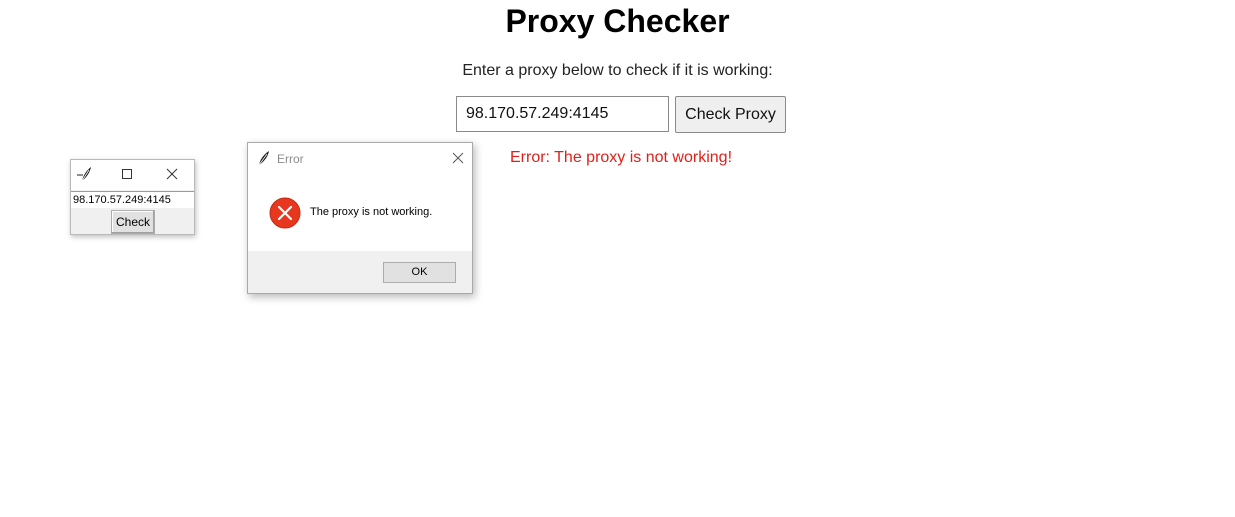 Image resolution: width=1235 pixels, height=517 pixels. What do you see at coordinates (360, 272) in the screenshot?
I see `dialog-footer: OK` at bounding box center [360, 272].